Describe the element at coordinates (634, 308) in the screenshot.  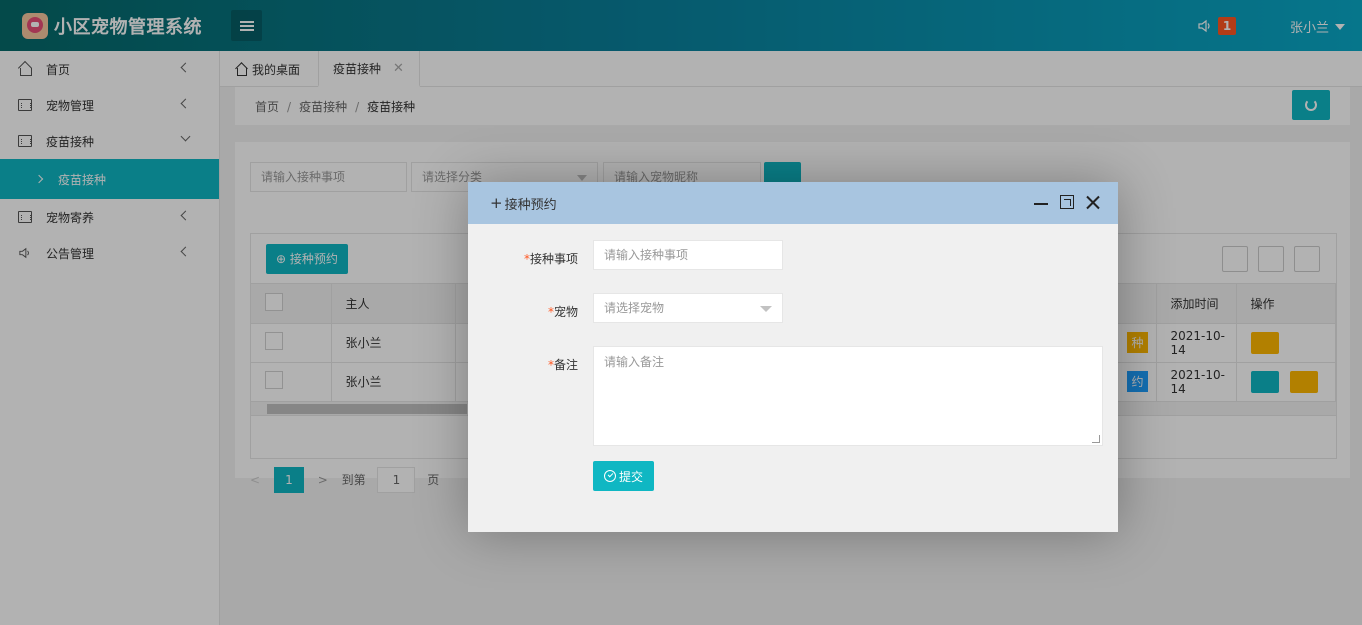
I see `pet-select-placeholder: 请选择宠物` at that location.